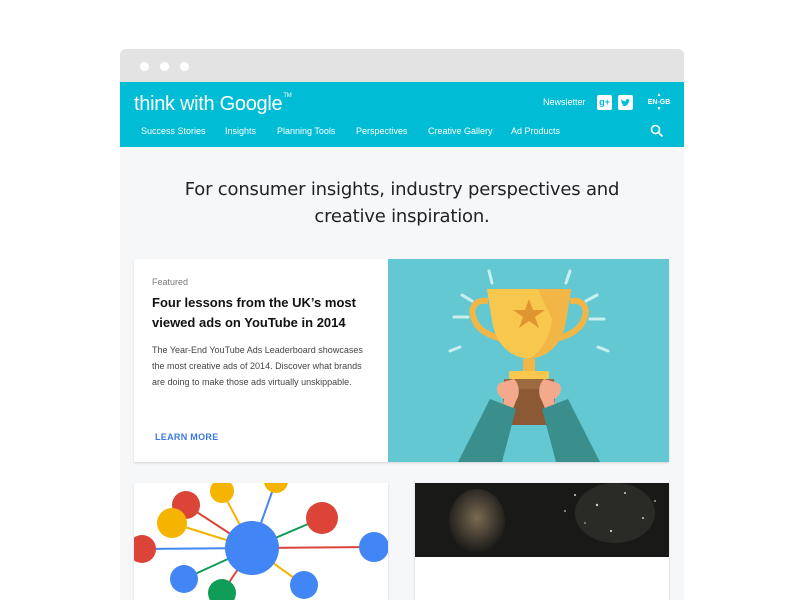 The width and height of the screenshot is (800, 600). I want to click on browser-chrome, so click(402, 65).